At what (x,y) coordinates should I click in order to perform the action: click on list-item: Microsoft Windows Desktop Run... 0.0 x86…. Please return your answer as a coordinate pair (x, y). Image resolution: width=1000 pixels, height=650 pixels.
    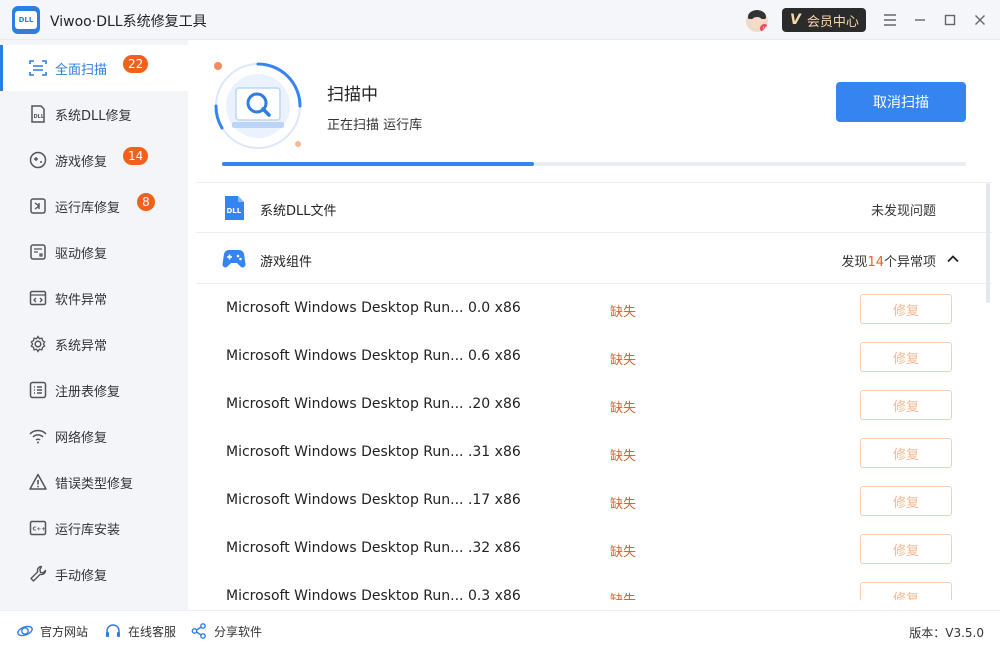
    Looking at the image, I should click on (594, 309).